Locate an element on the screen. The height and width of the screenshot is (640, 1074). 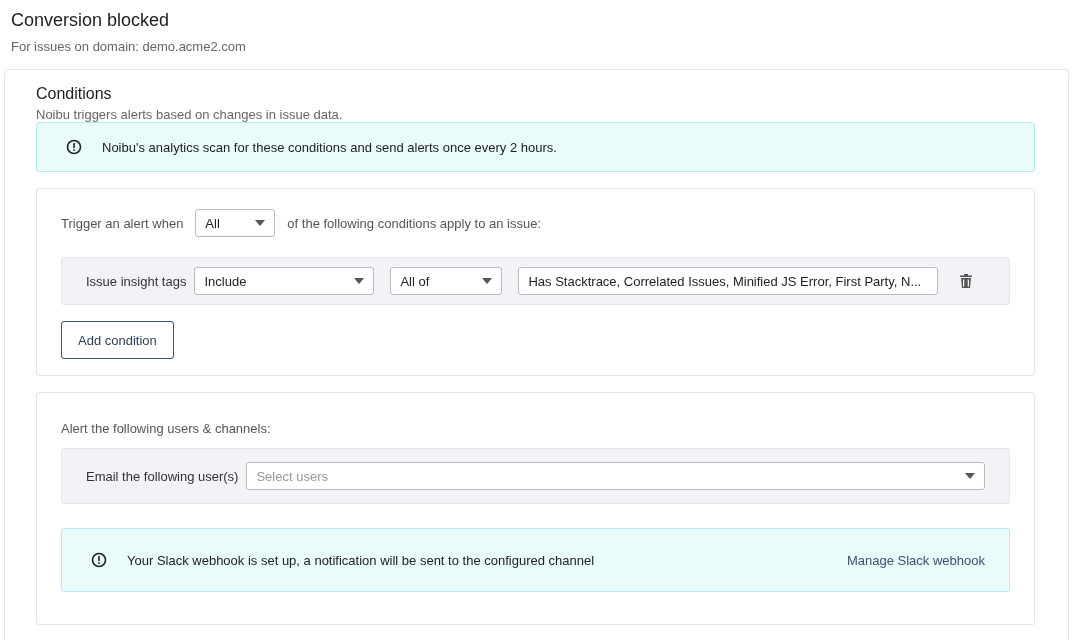
operator-dropdown: Include is located at coordinates (284, 281).